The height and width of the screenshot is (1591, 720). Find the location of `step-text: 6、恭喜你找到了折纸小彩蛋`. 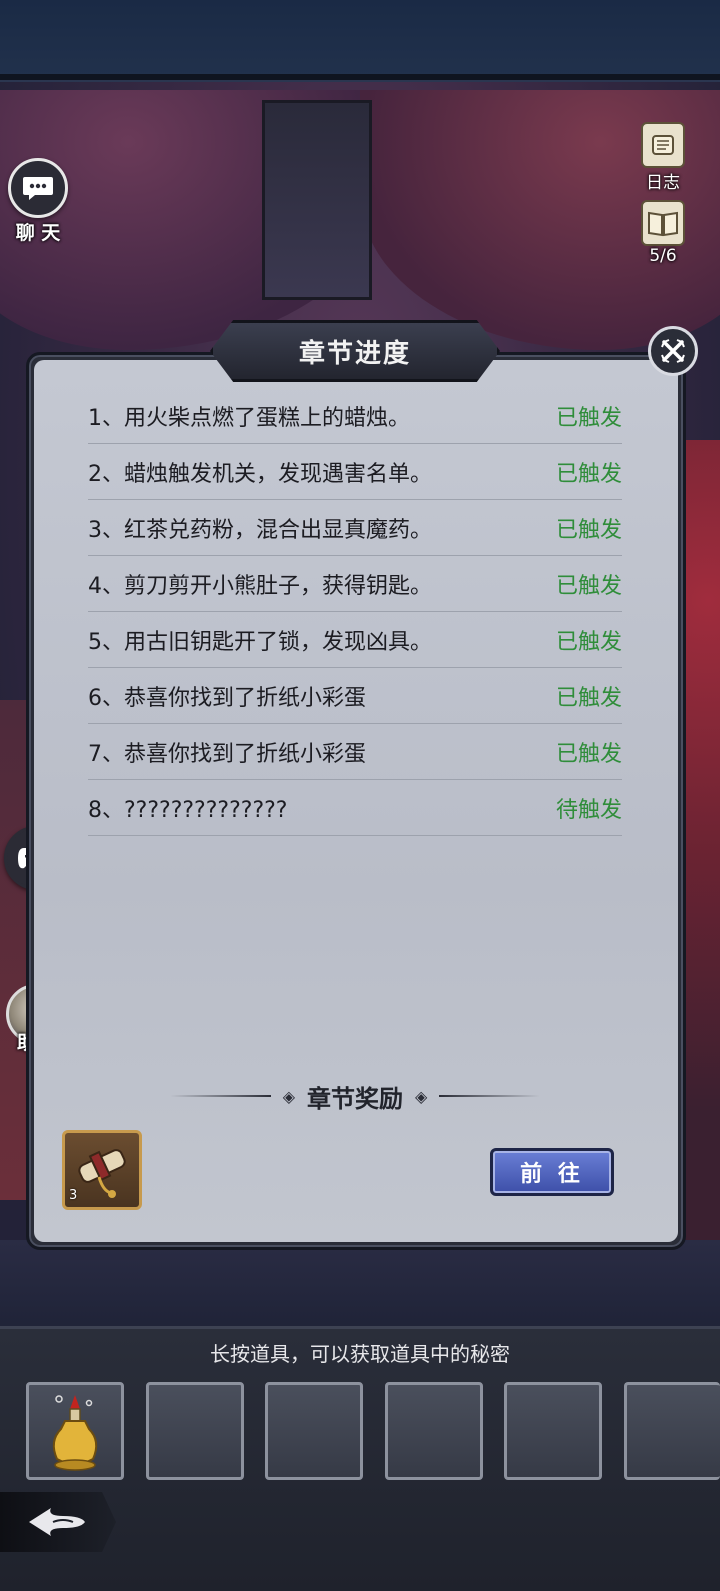

step-text: 6、恭喜你找到了折纸小彩蛋 is located at coordinates (227, 698).